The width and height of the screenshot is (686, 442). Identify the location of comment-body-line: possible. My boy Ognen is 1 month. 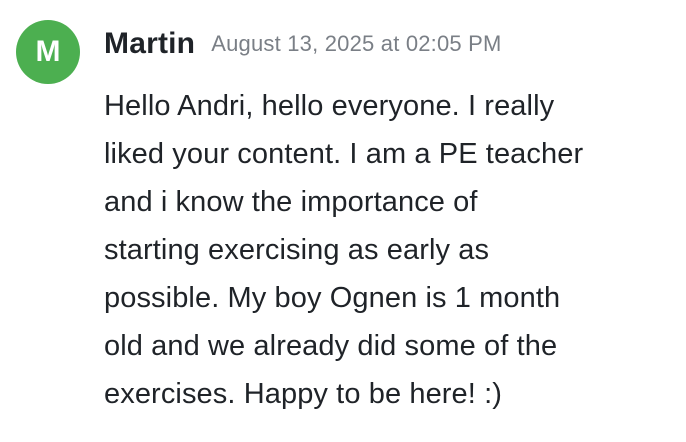
(332, 298).